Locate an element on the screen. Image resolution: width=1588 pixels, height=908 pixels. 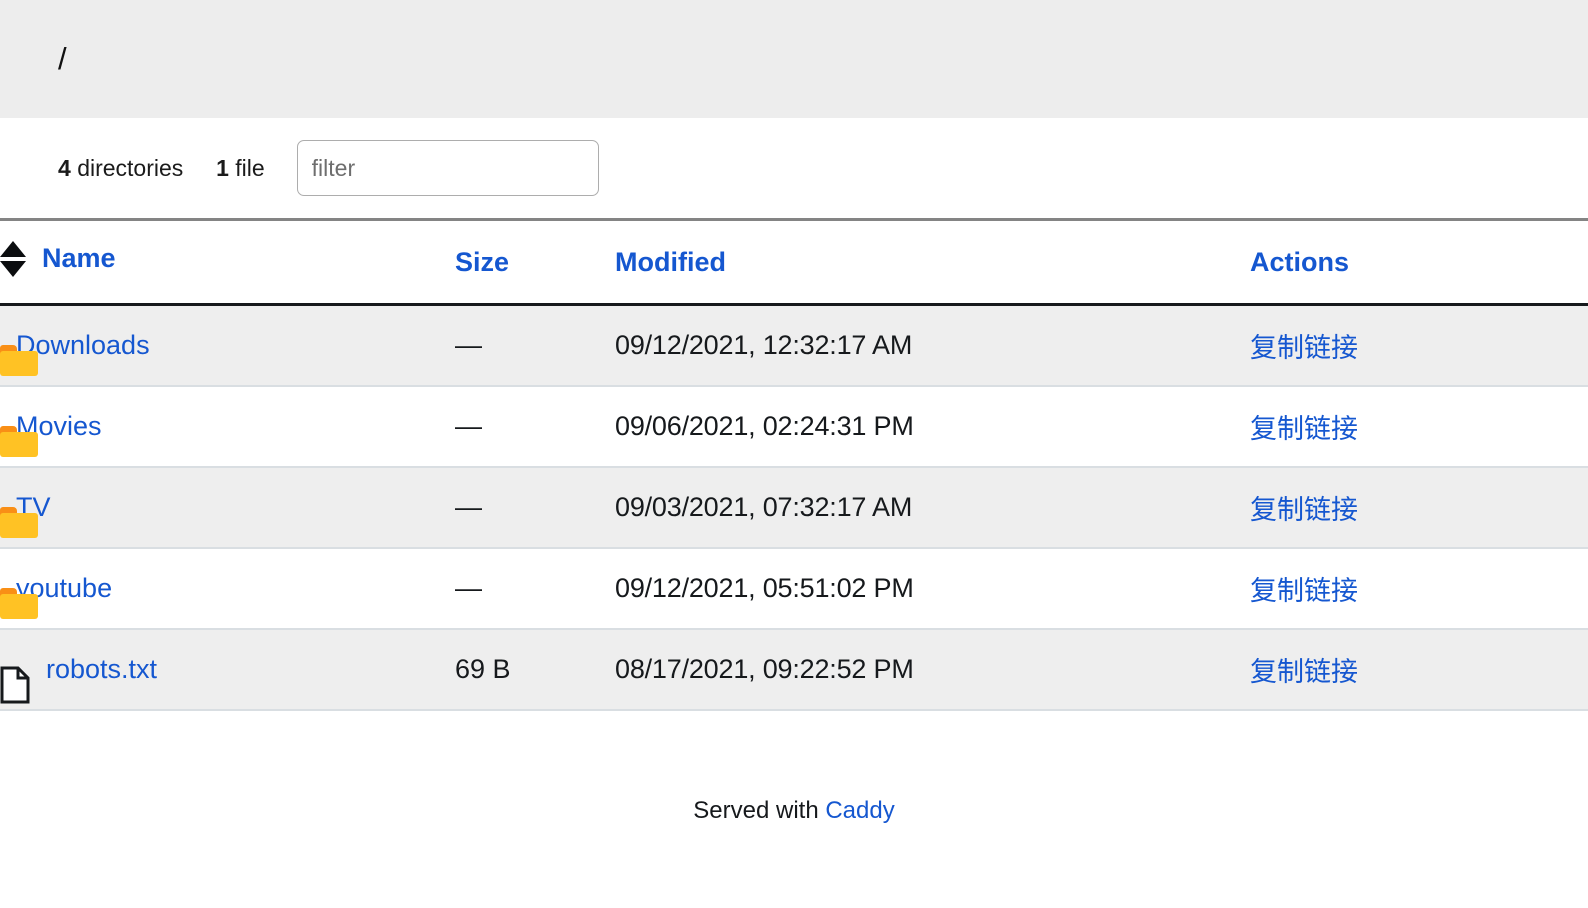
table-row: youtube — 09/12/2021, 05:51:02 PM 复制链接 is located at coordinates (794, 588).